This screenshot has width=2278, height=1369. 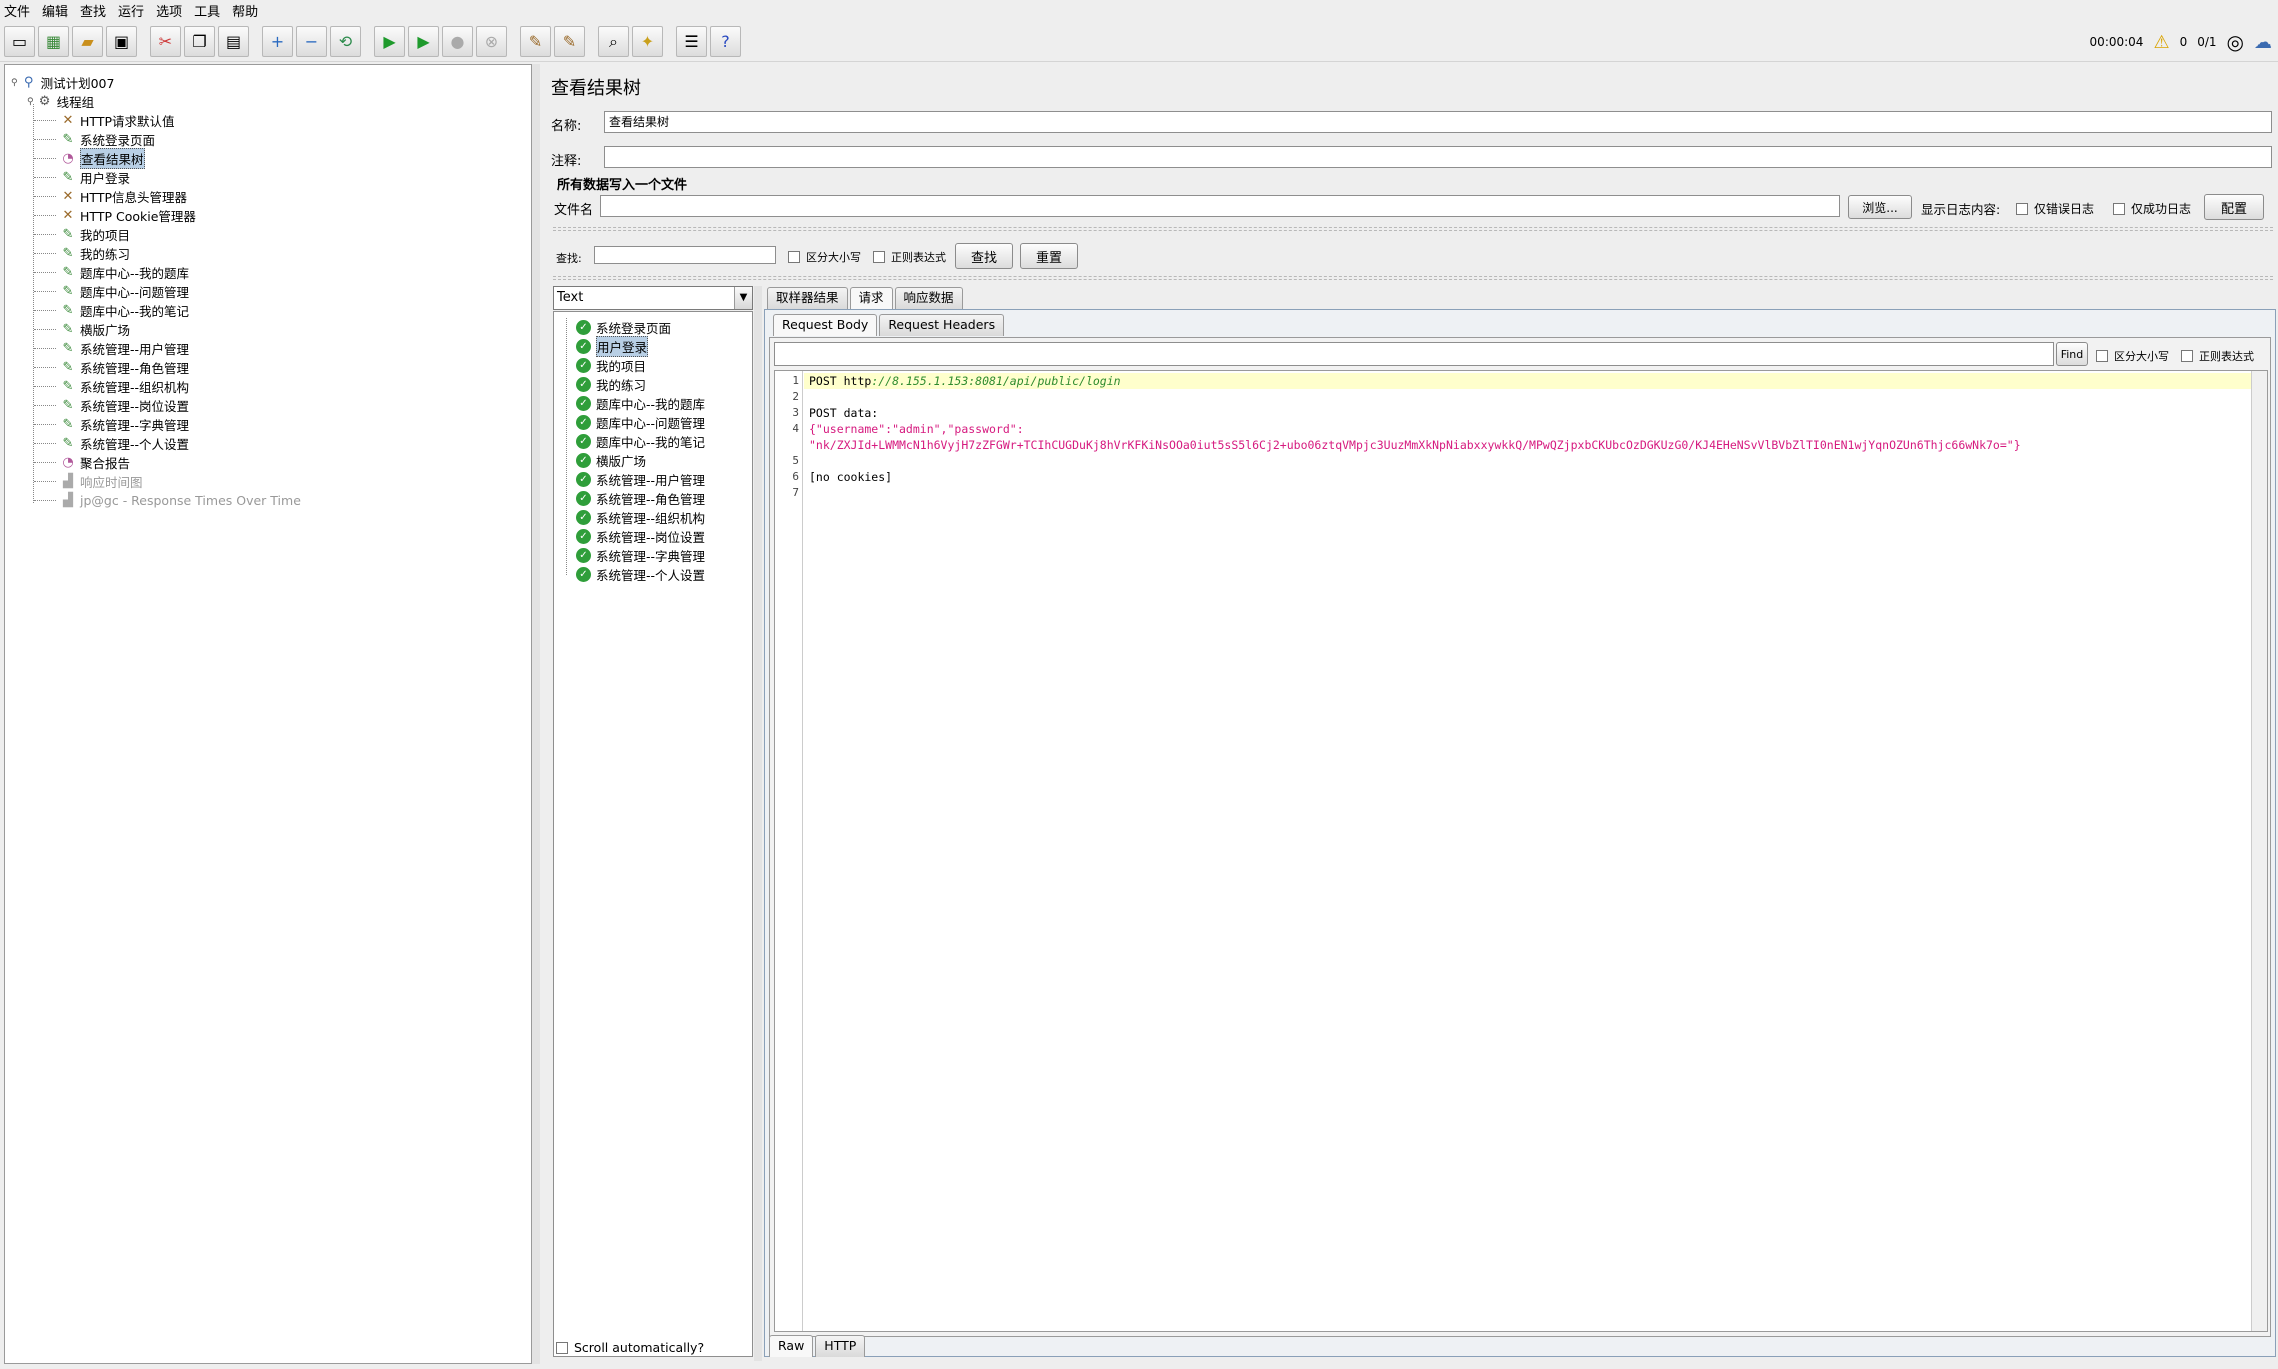 I want to click on clear-icon: ✎, so click(x=535, y=41).